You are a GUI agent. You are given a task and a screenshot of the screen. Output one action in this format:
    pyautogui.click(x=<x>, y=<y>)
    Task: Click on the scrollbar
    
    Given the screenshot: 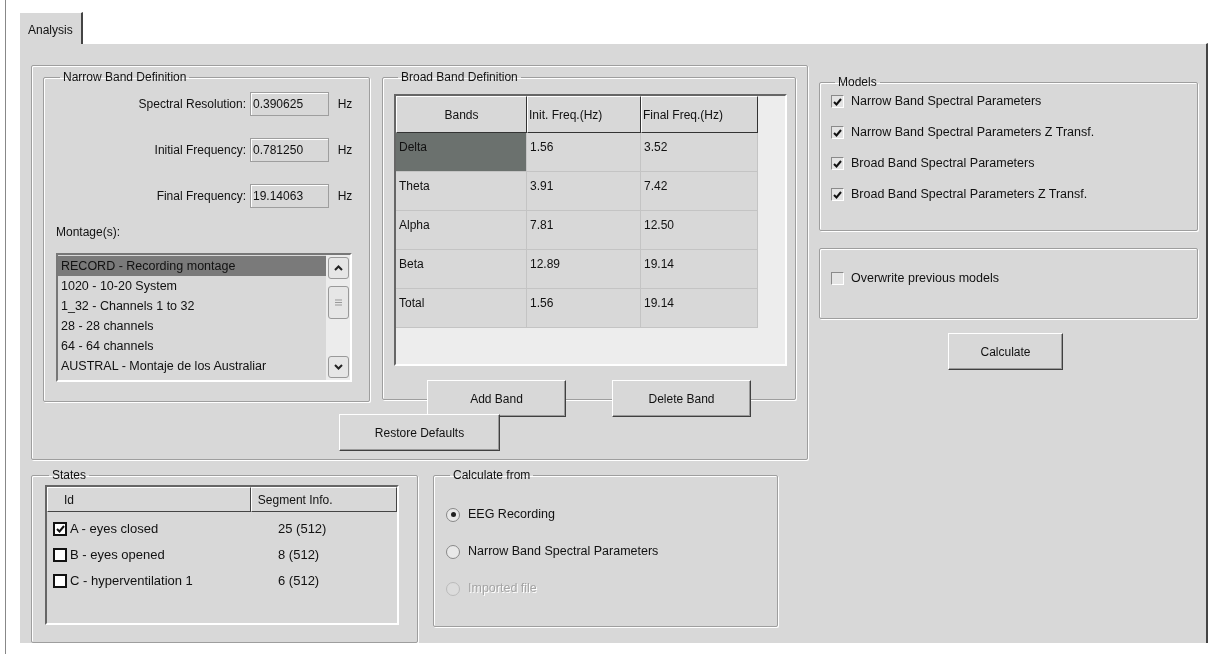 What is the action you would take?
    pyautogui.click(x=338, y=317)
    